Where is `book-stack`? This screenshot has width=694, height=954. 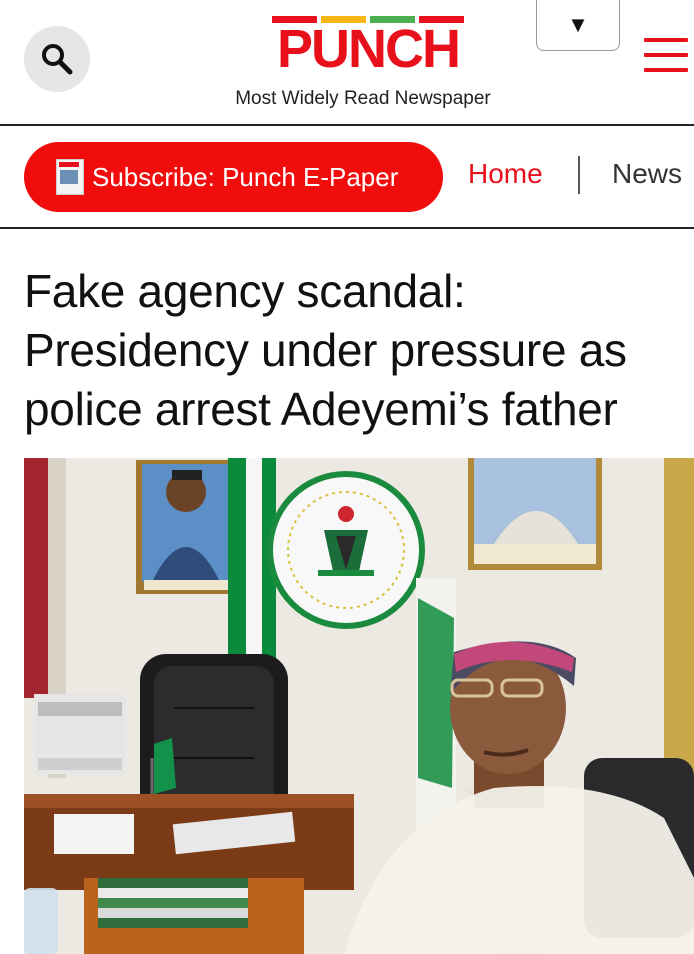 book-stack is located at coordinates (173, 903).